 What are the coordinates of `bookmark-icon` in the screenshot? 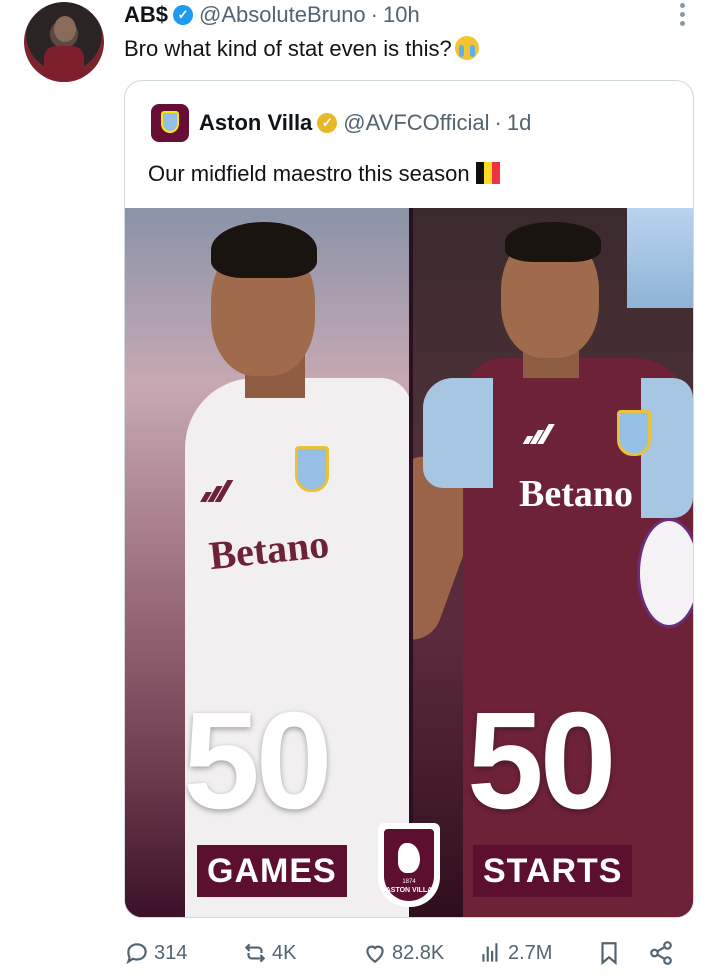 It's located at (609, 954).